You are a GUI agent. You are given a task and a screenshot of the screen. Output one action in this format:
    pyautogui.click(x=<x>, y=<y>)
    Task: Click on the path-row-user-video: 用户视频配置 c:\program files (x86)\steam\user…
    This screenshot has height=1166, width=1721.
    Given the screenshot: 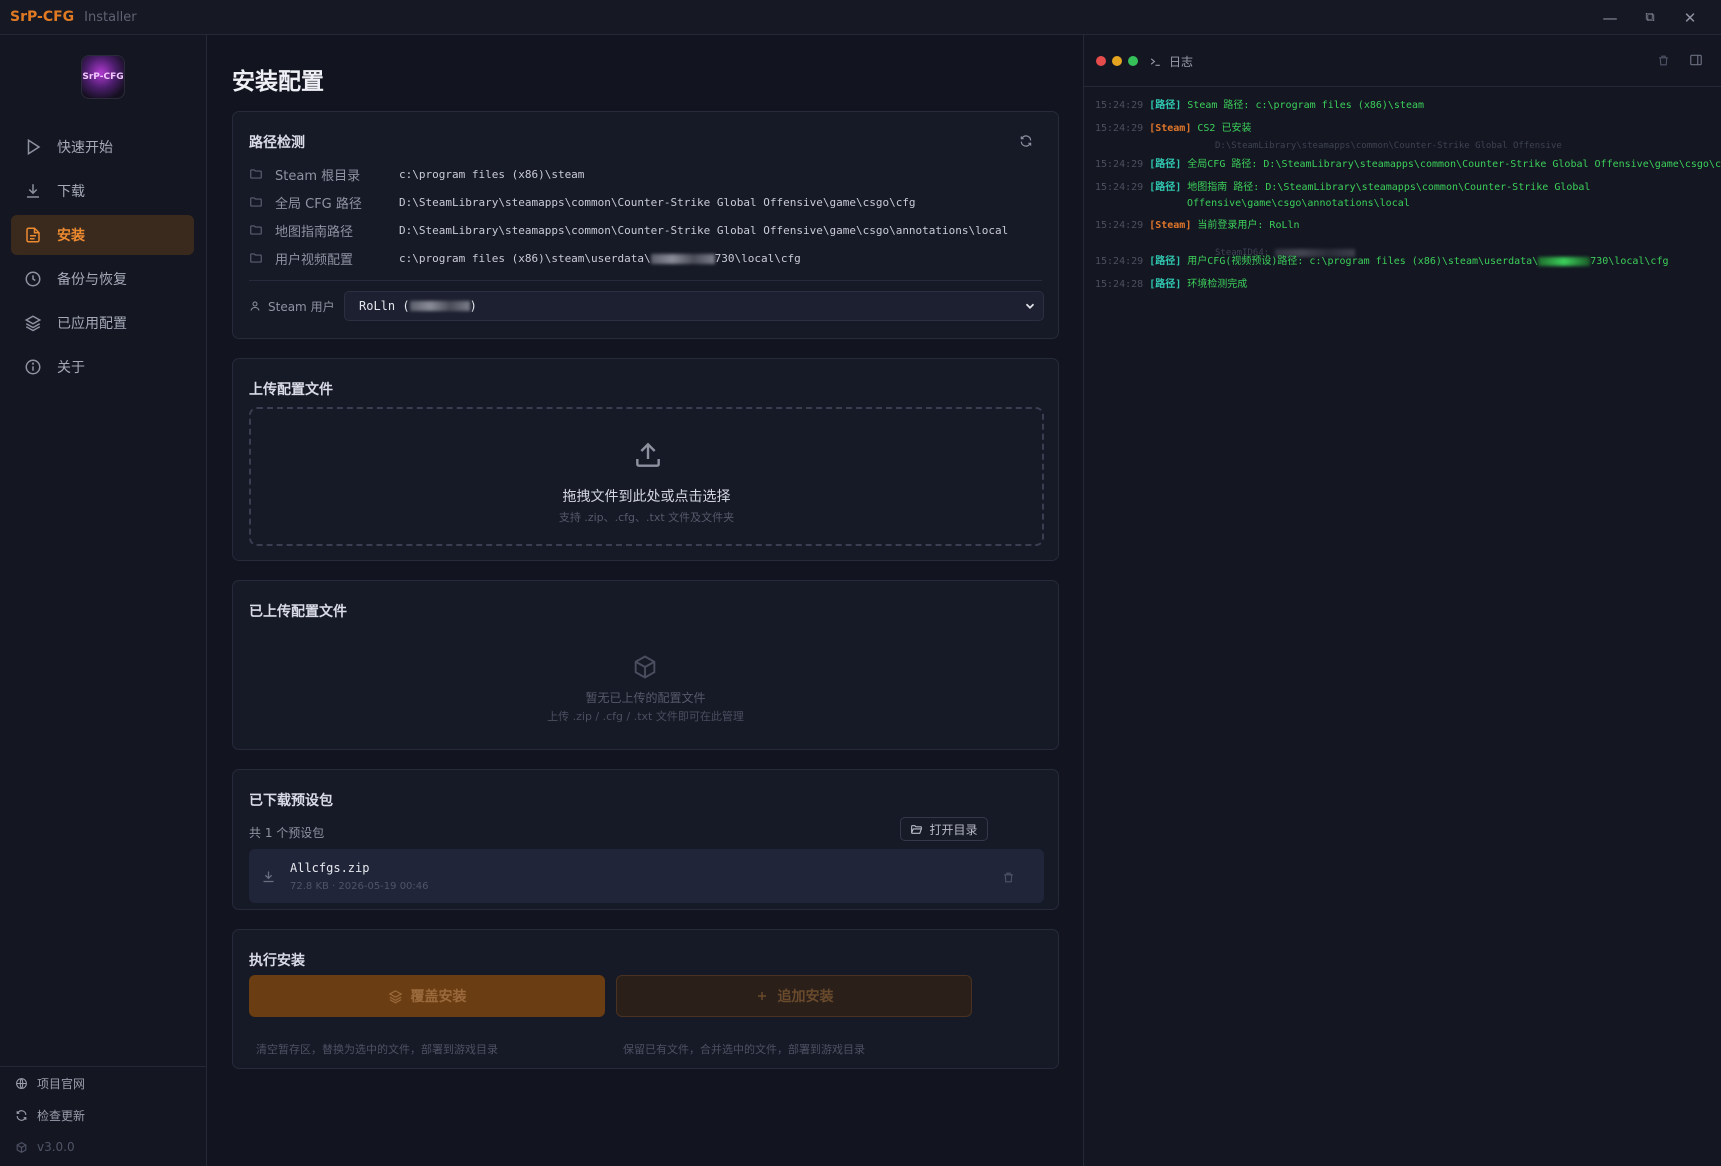 What is the action you would take?
    pyautogui.click(x=644, y=258)
    